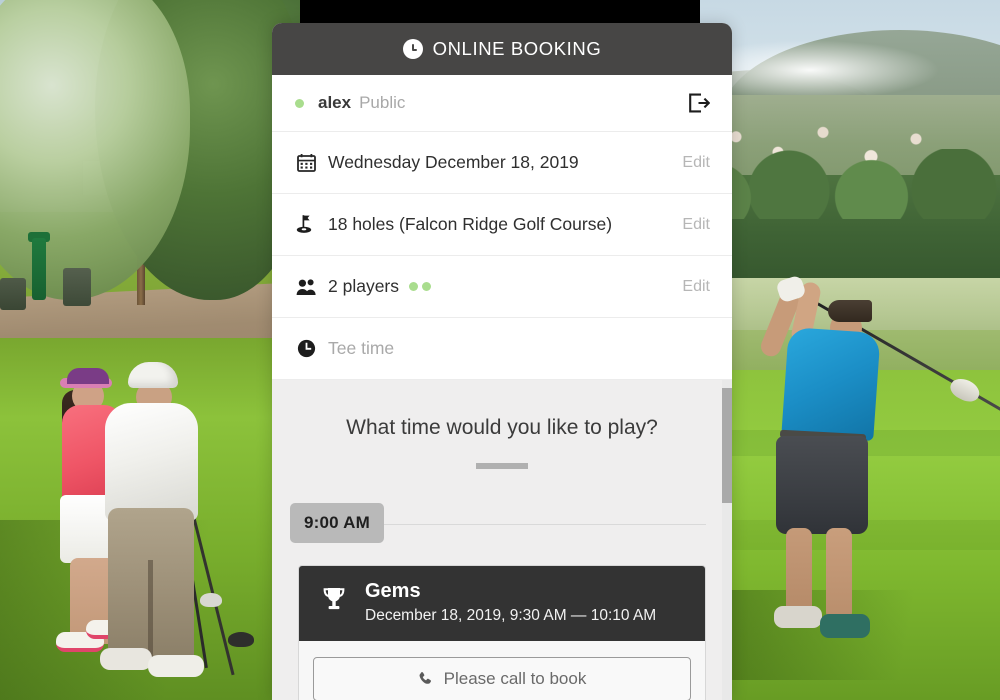 This screenshot has width=1000, height=700. Describe the element at coordinates (306, 162) in the screenshot. I see `calendar-icon` at that location.